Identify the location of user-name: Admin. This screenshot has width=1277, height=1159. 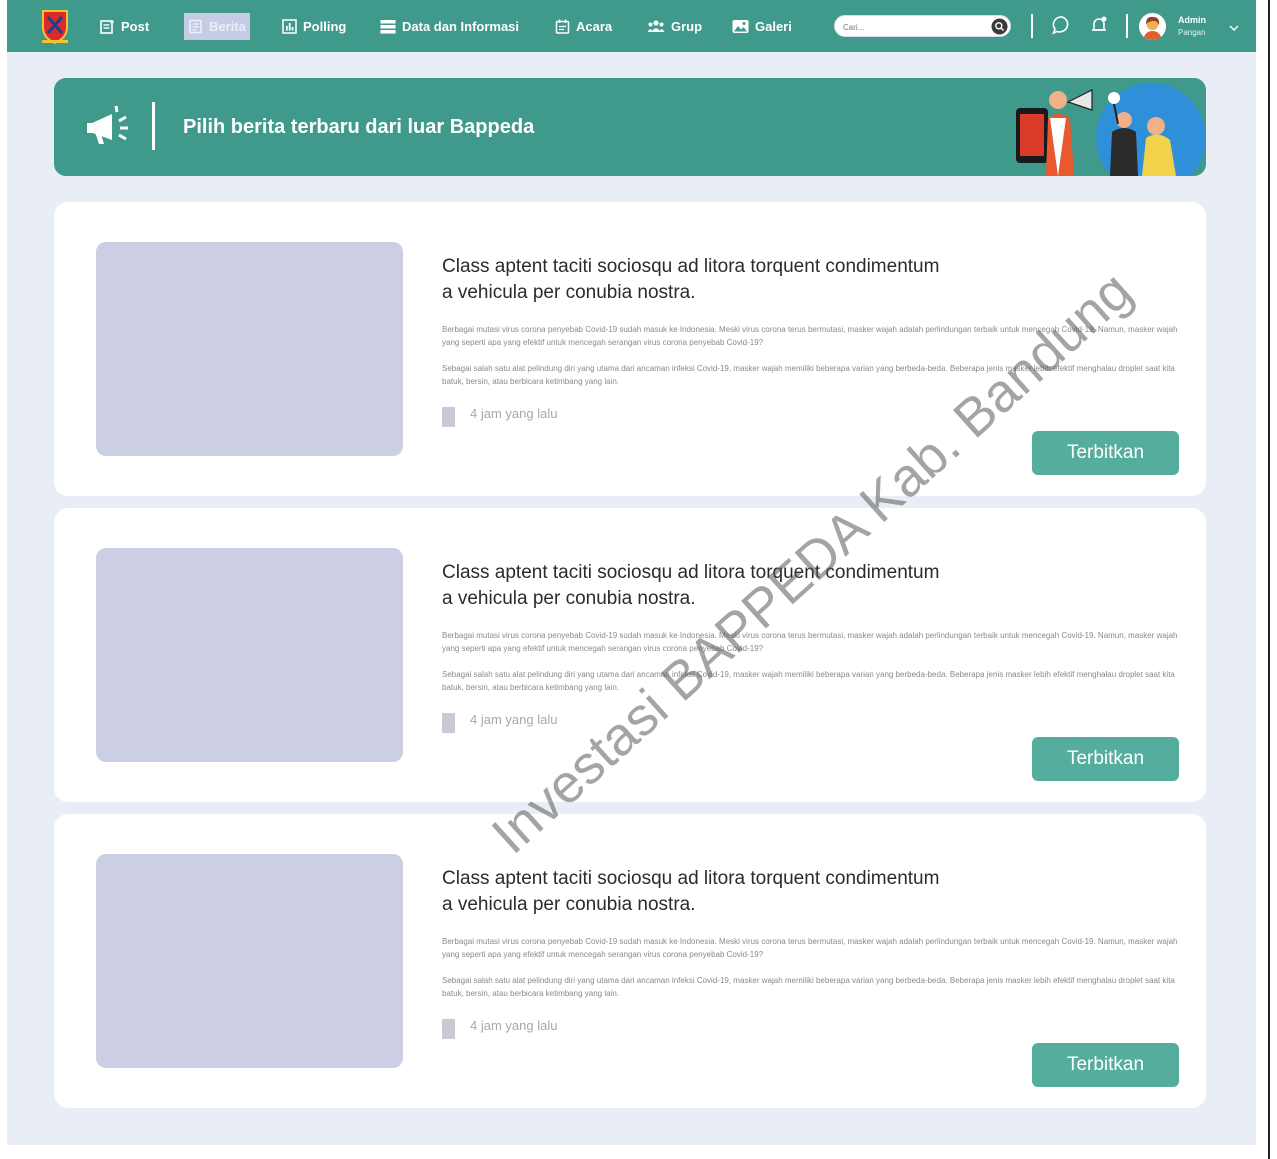
(1192, 20).